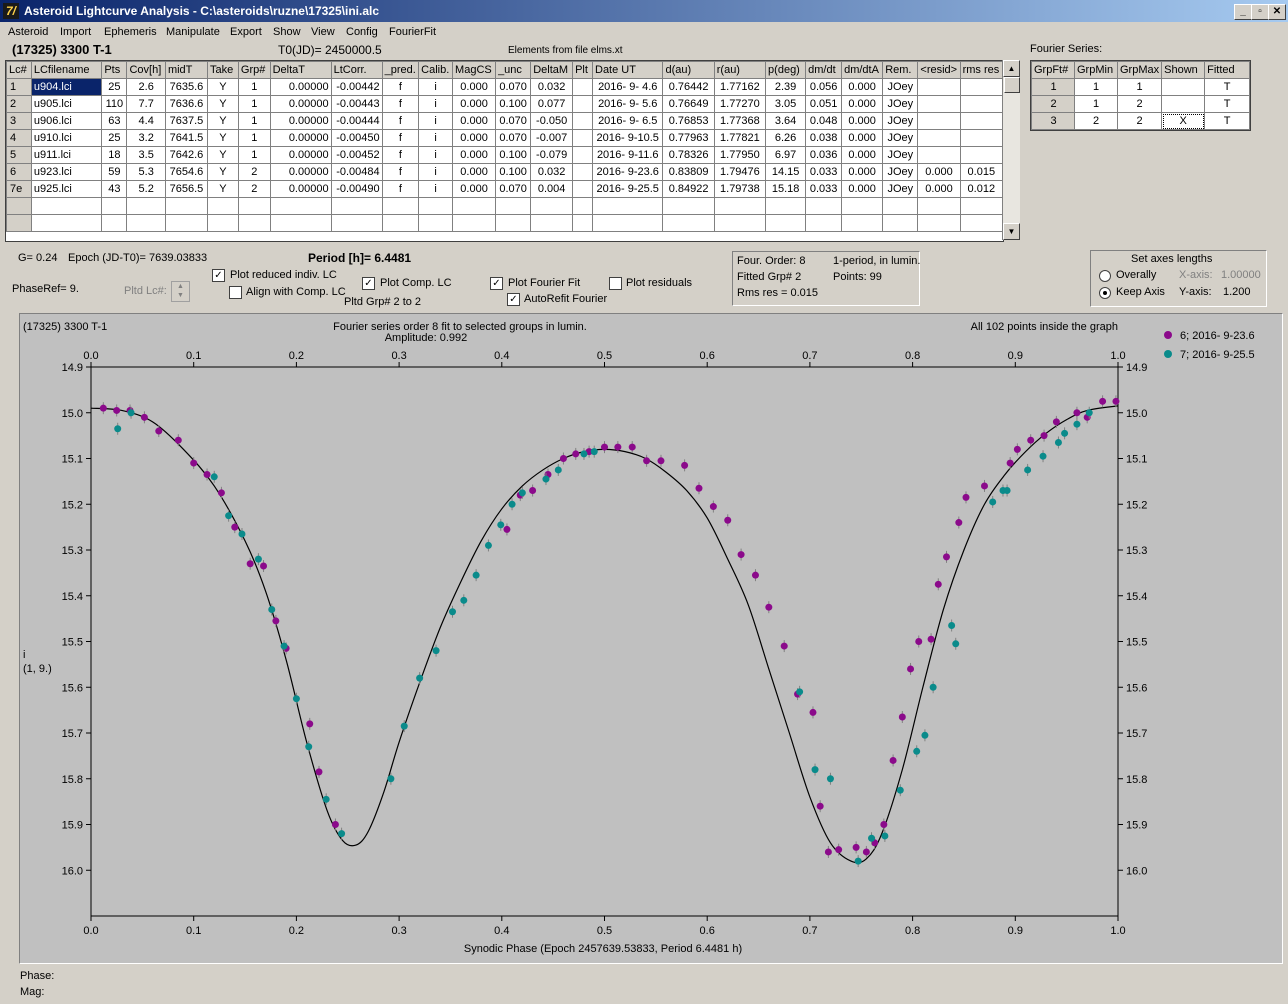 This screenshot has width=1288, height=1004. I want to click on lc-column-header: rms res, so click(981, 70).